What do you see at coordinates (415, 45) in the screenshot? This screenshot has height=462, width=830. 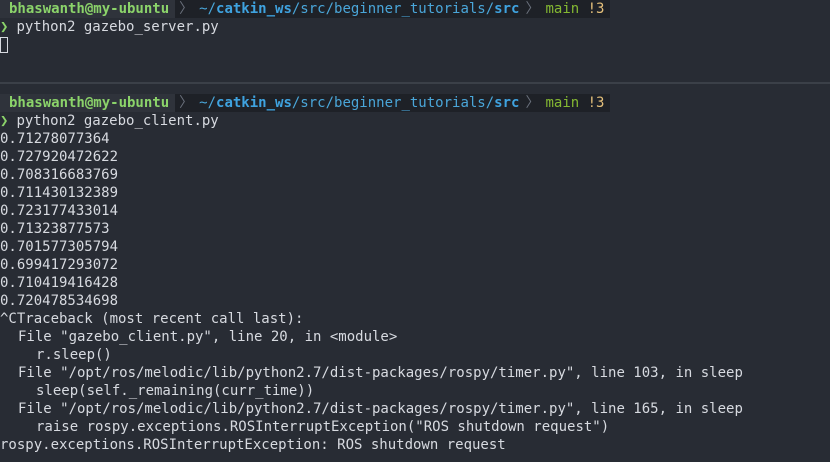 I see `input-line` at bounding box center [415, 45].